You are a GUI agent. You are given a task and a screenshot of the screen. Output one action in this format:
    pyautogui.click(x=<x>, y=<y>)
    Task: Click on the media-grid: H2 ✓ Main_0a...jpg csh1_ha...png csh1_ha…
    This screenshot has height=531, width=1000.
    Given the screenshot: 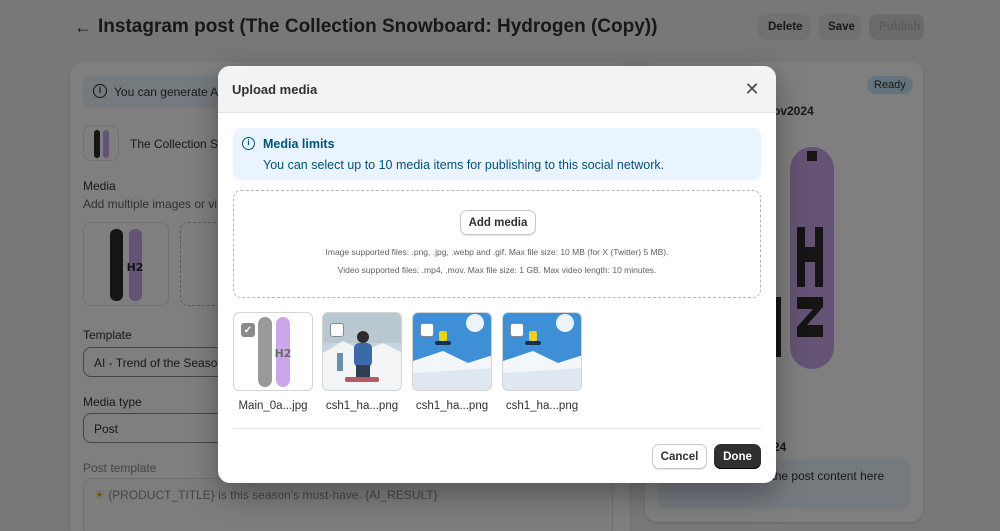 What is the action you would take?
    pyautogui.click(x=503, y=364)
    